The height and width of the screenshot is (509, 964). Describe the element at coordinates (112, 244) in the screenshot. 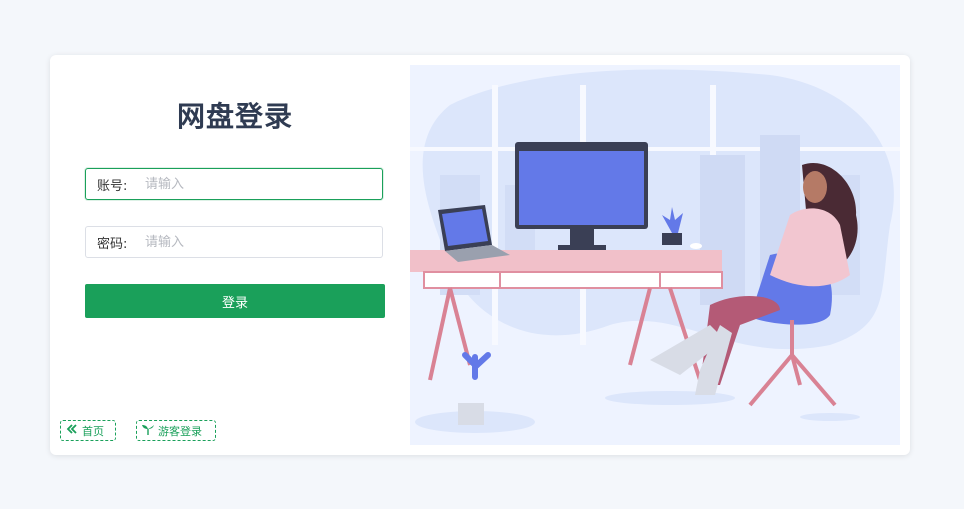

I see `password-label: 密码:` at that location.